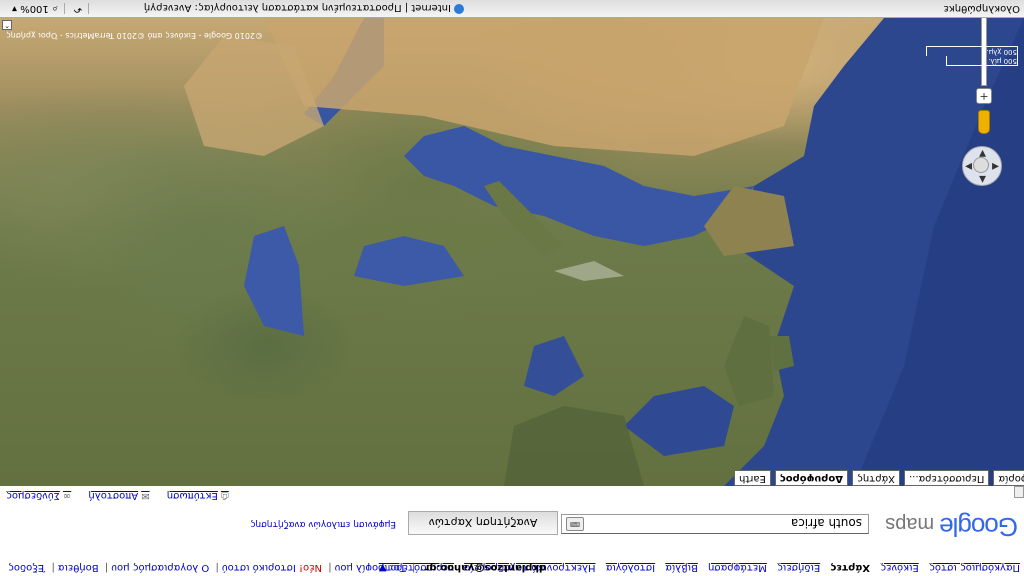 This screenshot has height=576, width=1024. What do you see at coordinates (118, 495) in the screenshot?
I see `send-link: ✉Αποστολή` at bounding box center [118, 495].